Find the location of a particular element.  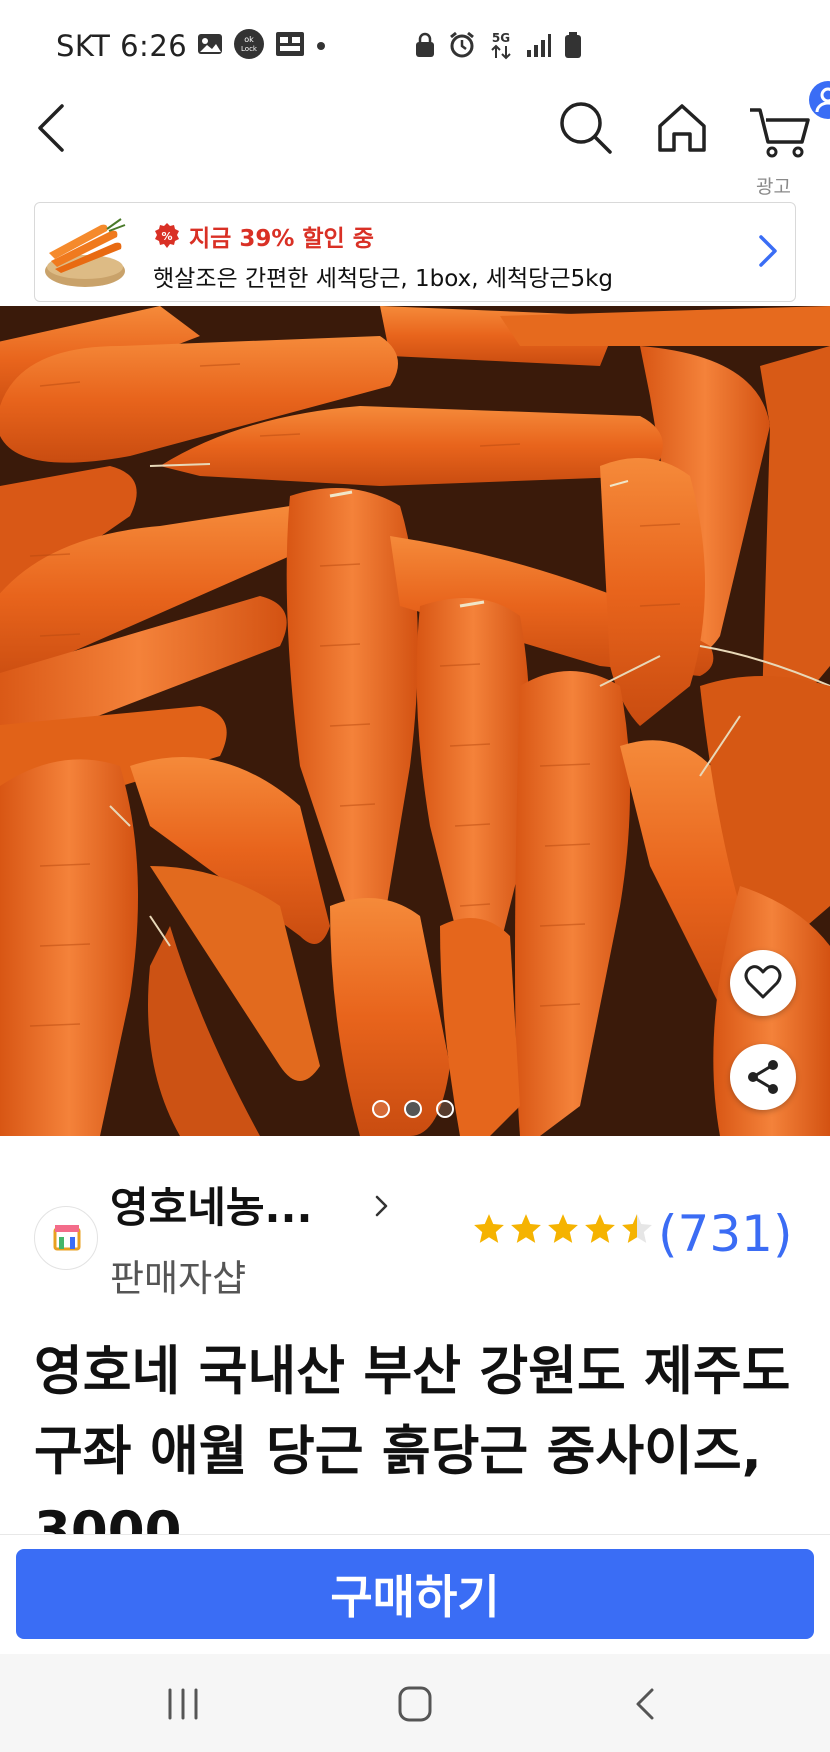

share-icon is located at coordinates (763, 1077).